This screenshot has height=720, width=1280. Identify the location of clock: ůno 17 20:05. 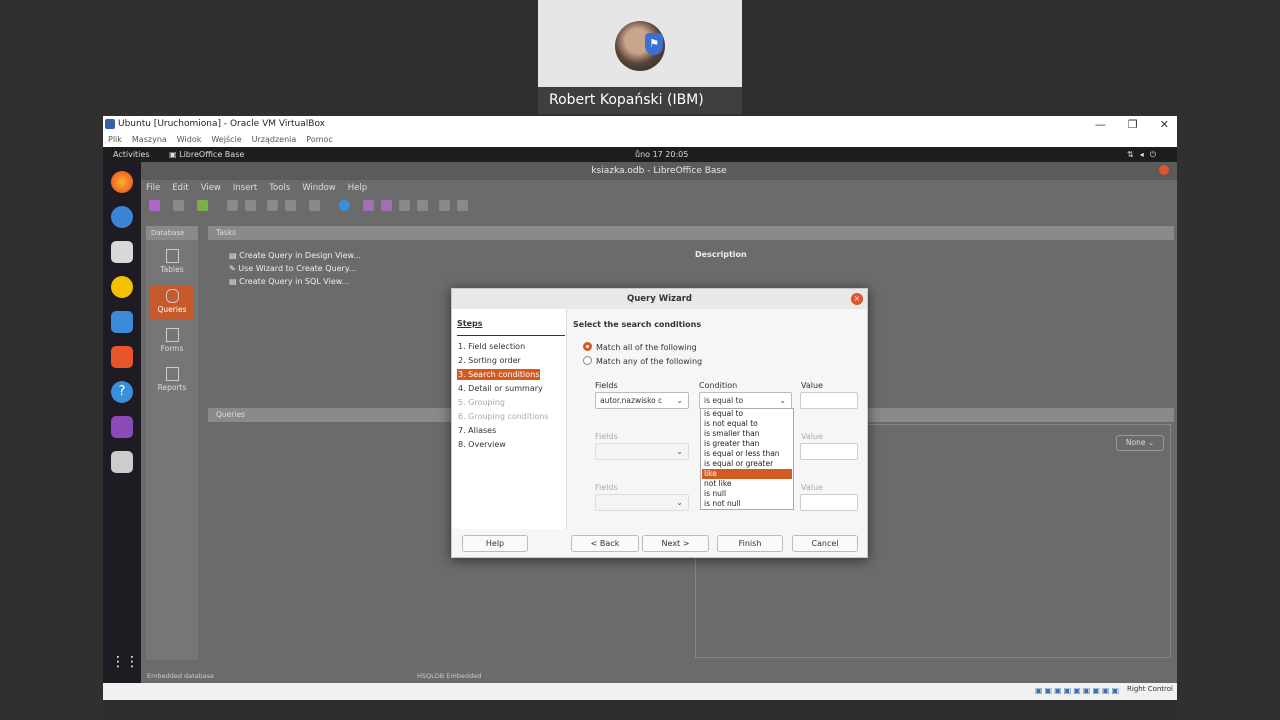
(661, 154).